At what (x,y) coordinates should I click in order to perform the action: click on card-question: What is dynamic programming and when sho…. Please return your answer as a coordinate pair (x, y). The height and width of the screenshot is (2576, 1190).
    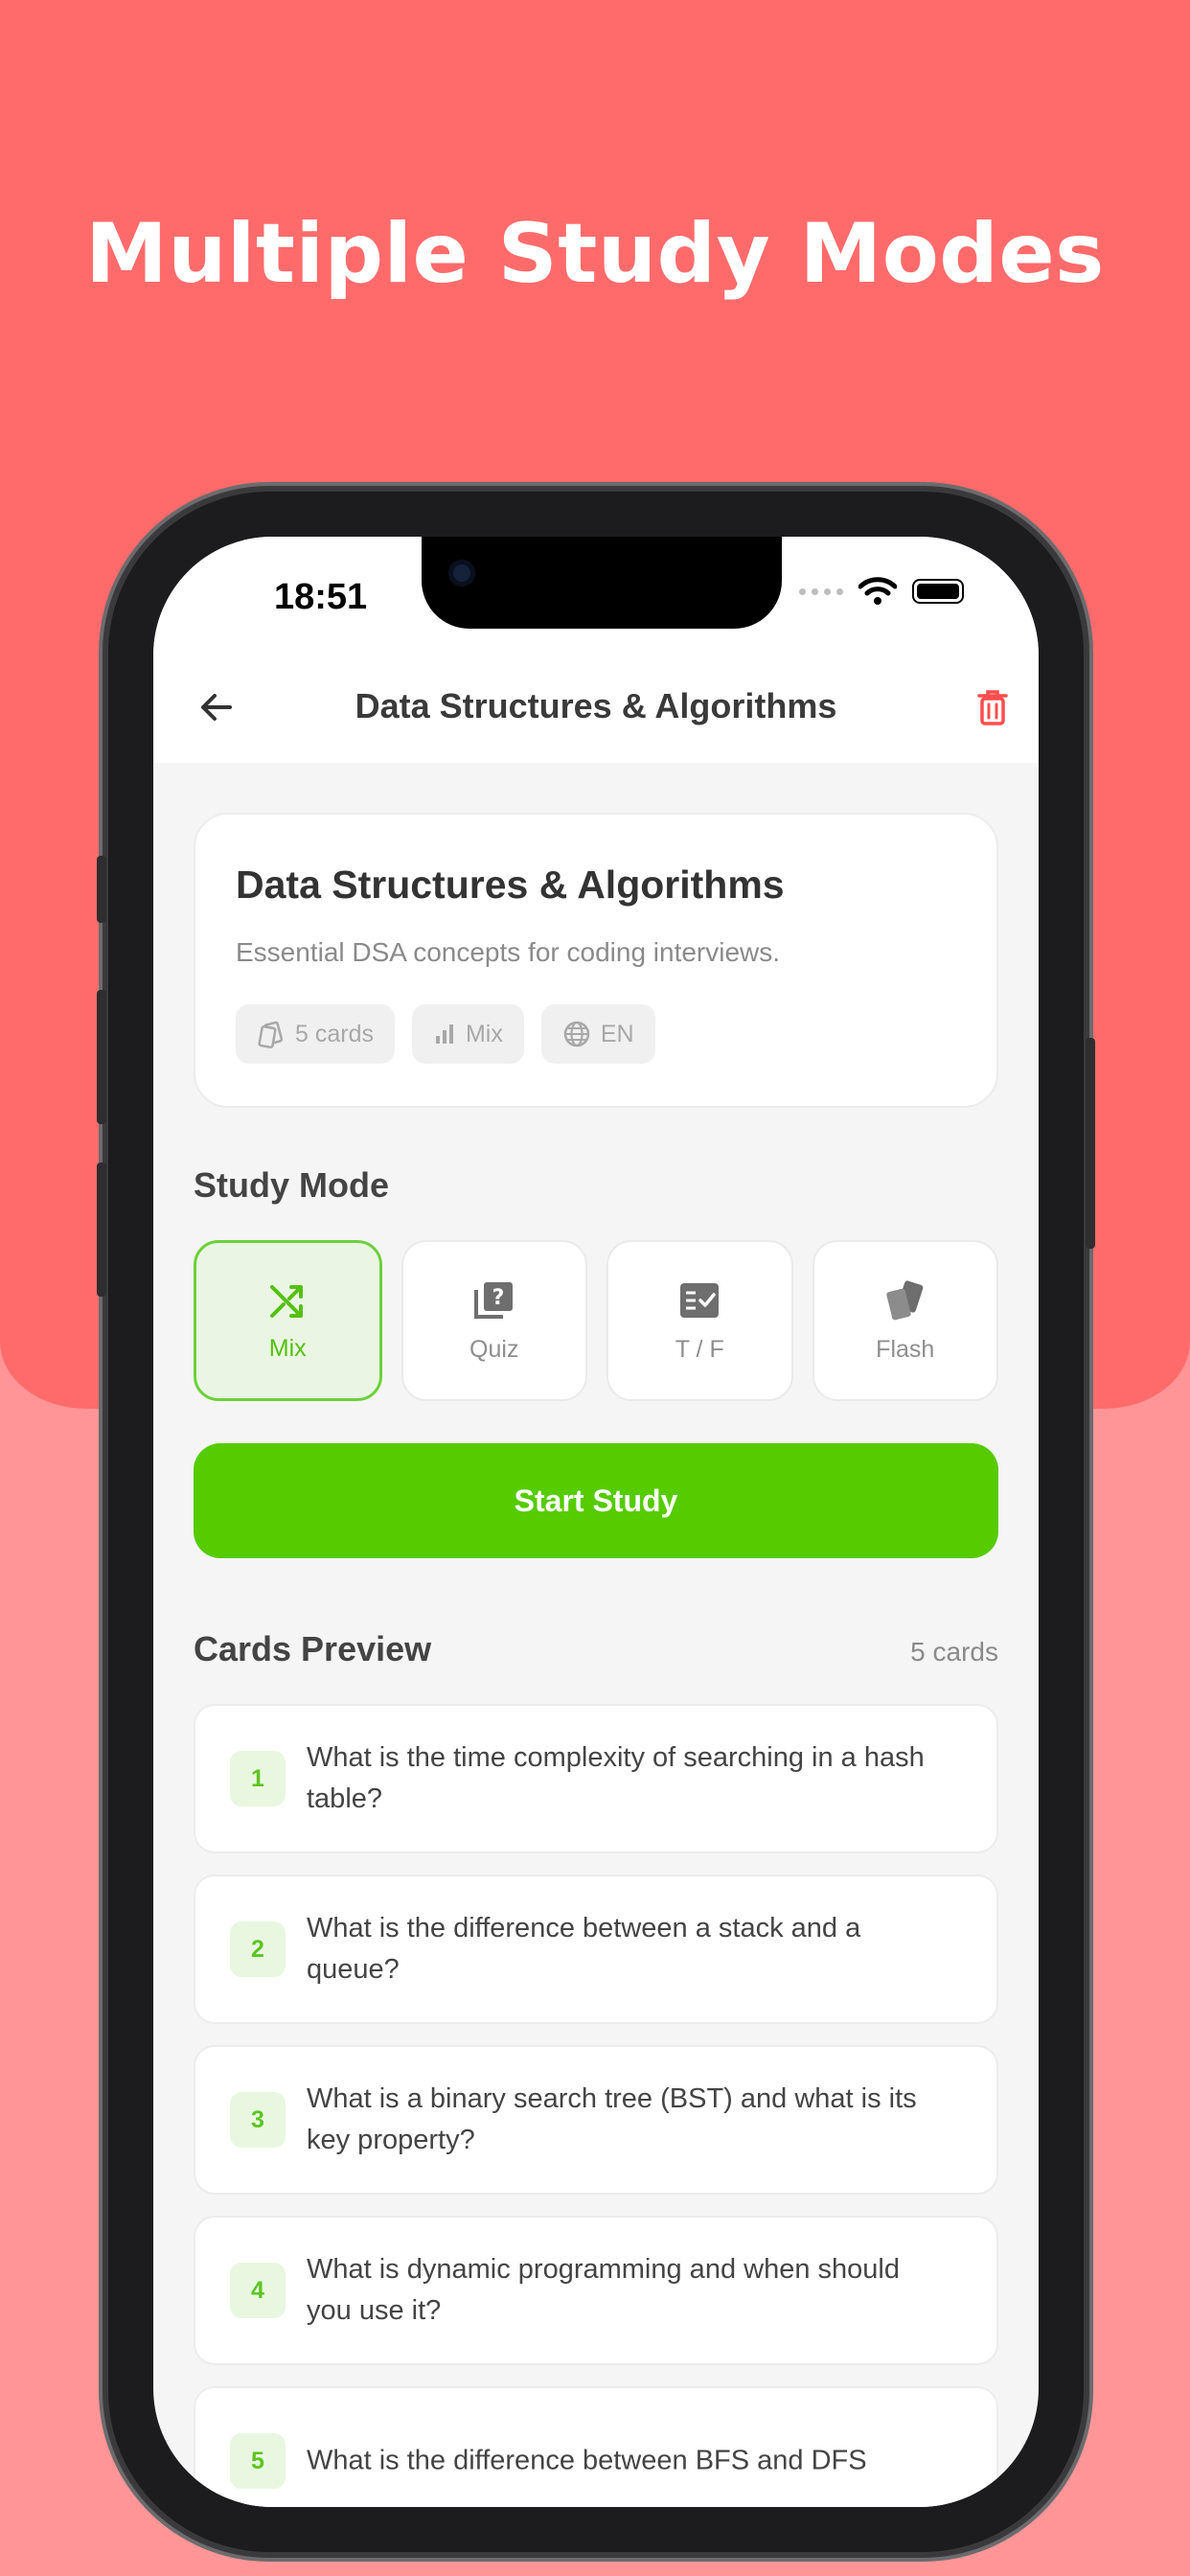
    Looking at the image, I should click on (604, 2290).